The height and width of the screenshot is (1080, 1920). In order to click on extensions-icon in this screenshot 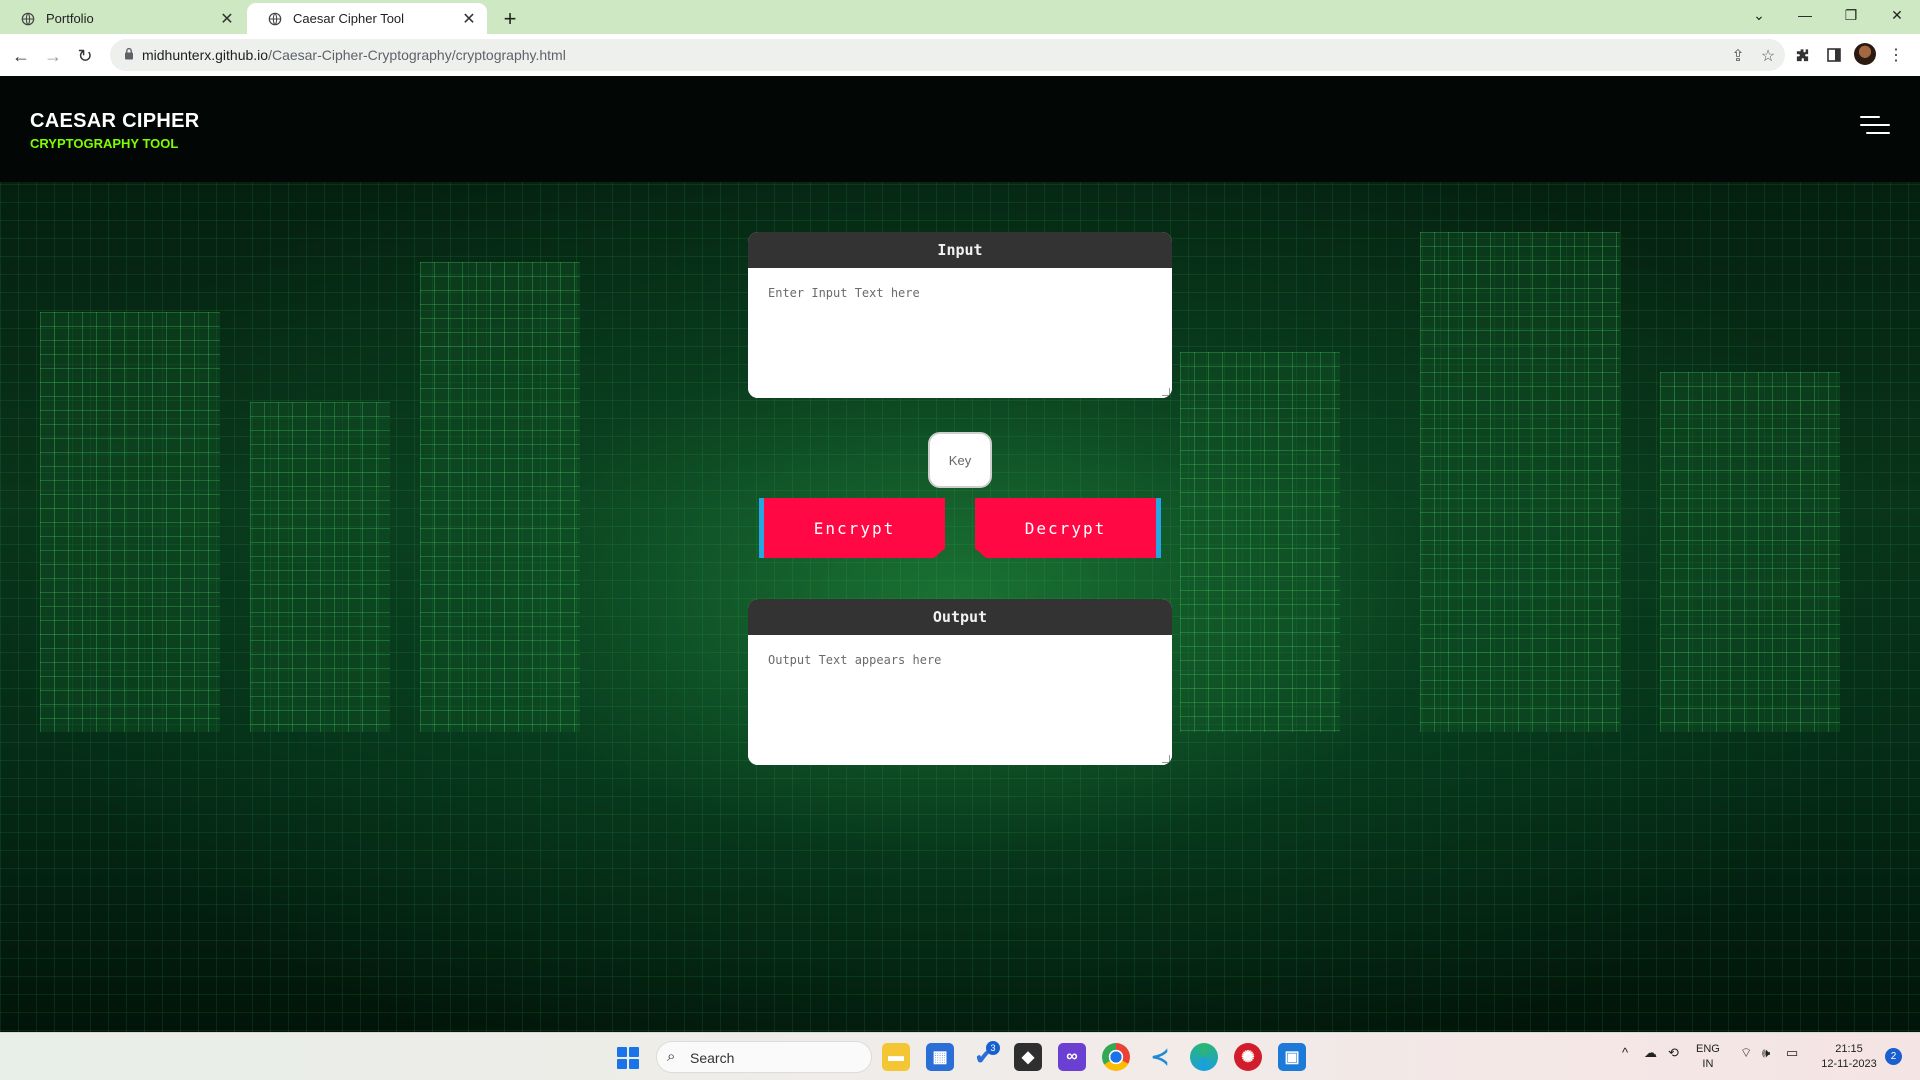, I will do `click(1802, 55)`.